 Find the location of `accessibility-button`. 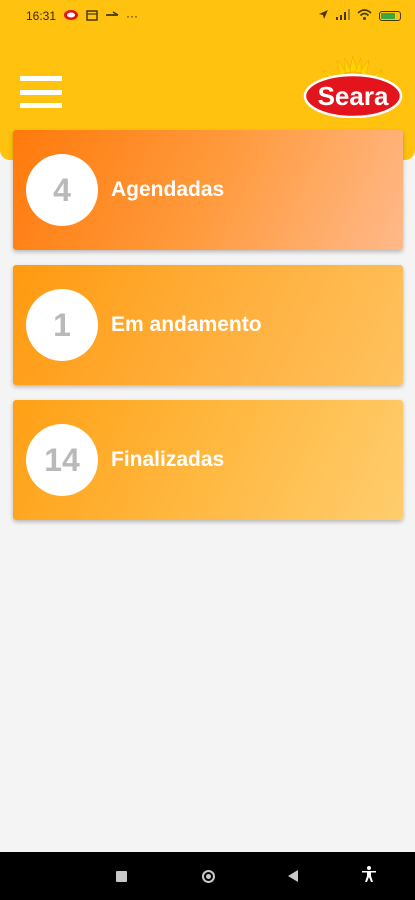

accessibility-button is located at coordinates (369, 876).